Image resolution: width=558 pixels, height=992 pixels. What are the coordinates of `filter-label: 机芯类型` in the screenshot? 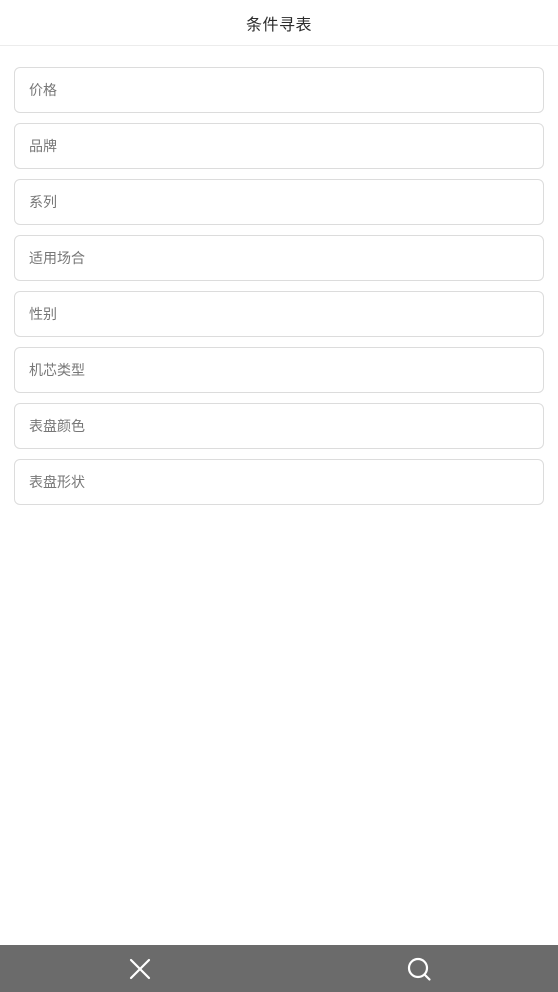 It's located at (57, 371).